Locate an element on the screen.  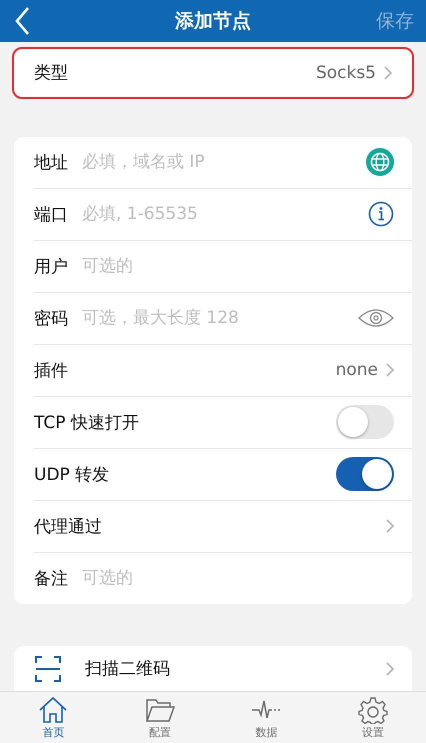
scan-row: 扫描二维码 is located at coordinates (213, 669).